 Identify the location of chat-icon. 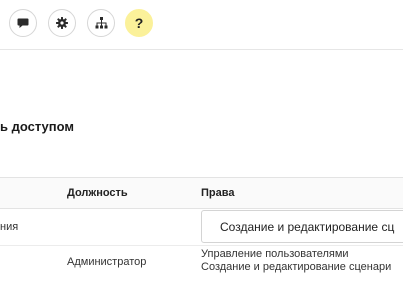
(23, 23).